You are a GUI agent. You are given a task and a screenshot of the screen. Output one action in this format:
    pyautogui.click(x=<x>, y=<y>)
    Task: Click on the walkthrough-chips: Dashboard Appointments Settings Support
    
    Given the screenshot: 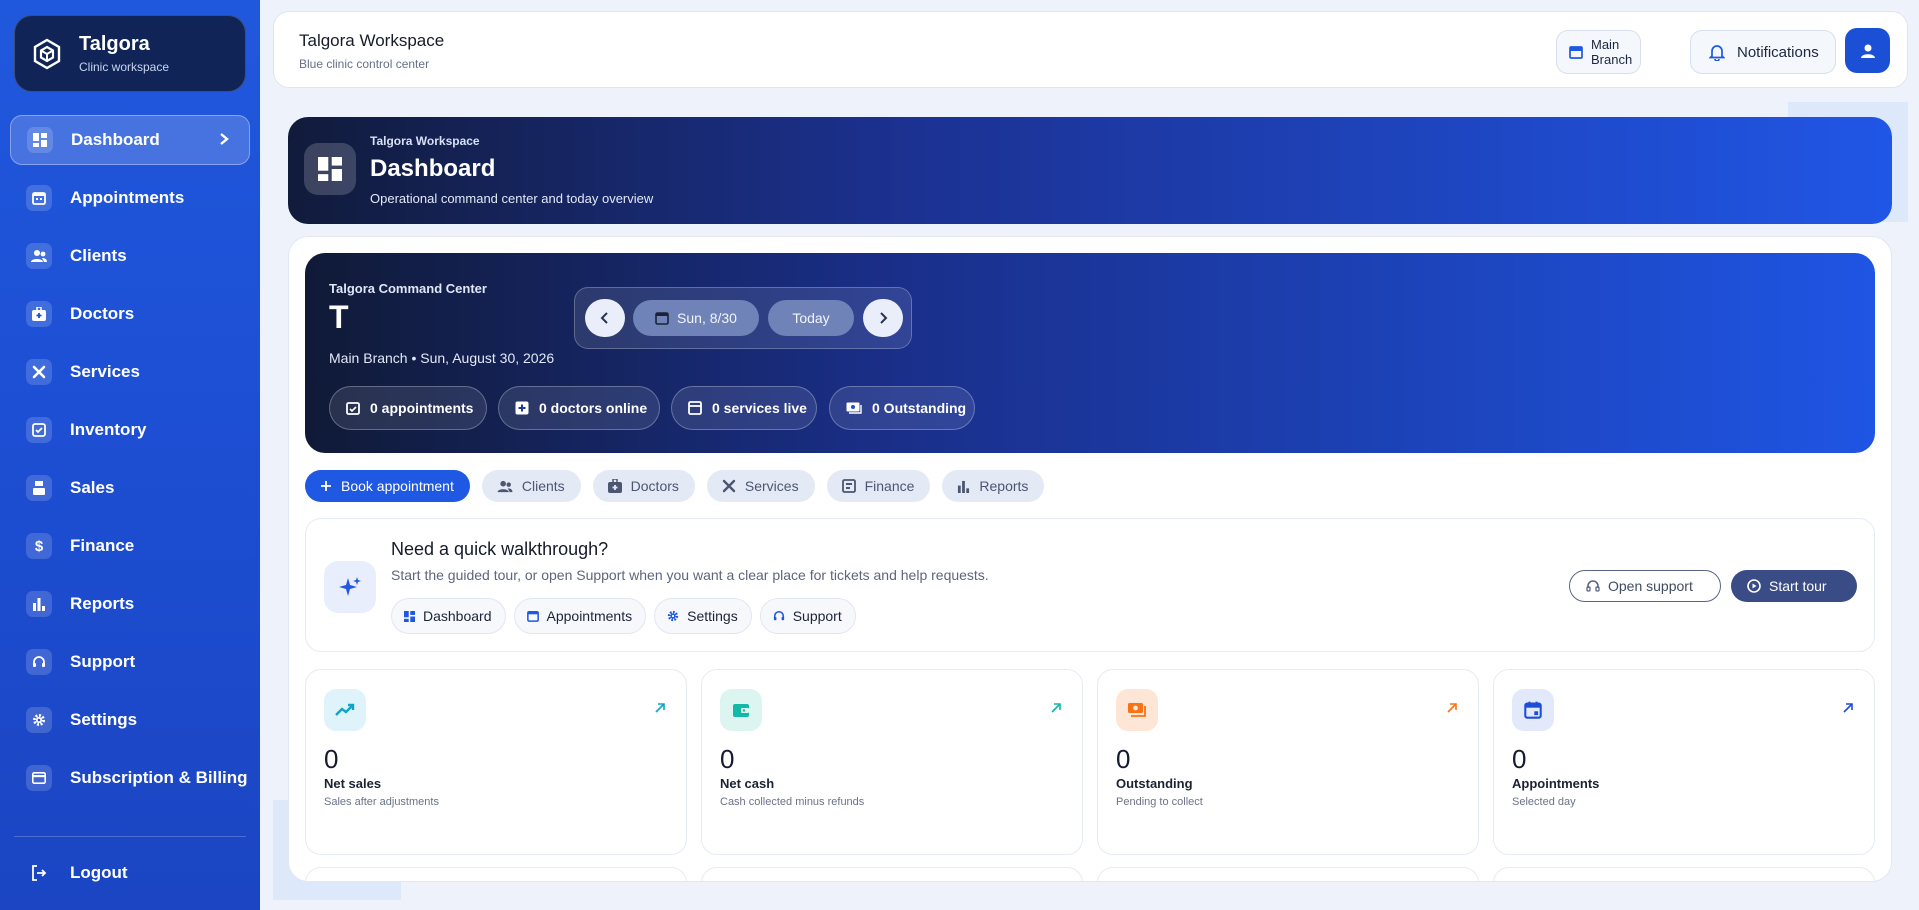 What is the action you would take?
    pyautogui.click(x=627, y=616)
    